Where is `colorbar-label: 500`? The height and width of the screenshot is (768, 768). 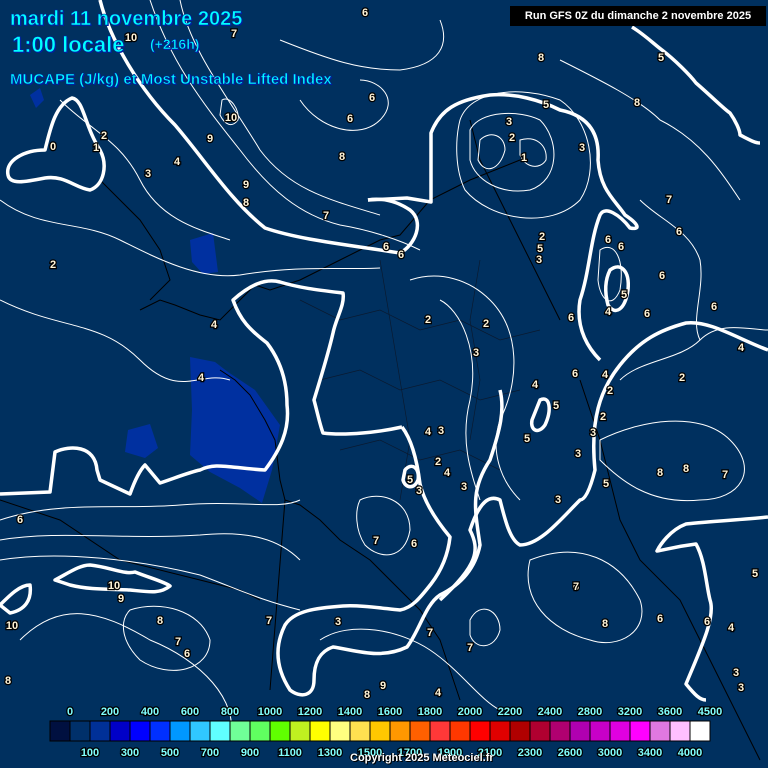
colorbar-label: 500 is located at coordinates (170, 753).